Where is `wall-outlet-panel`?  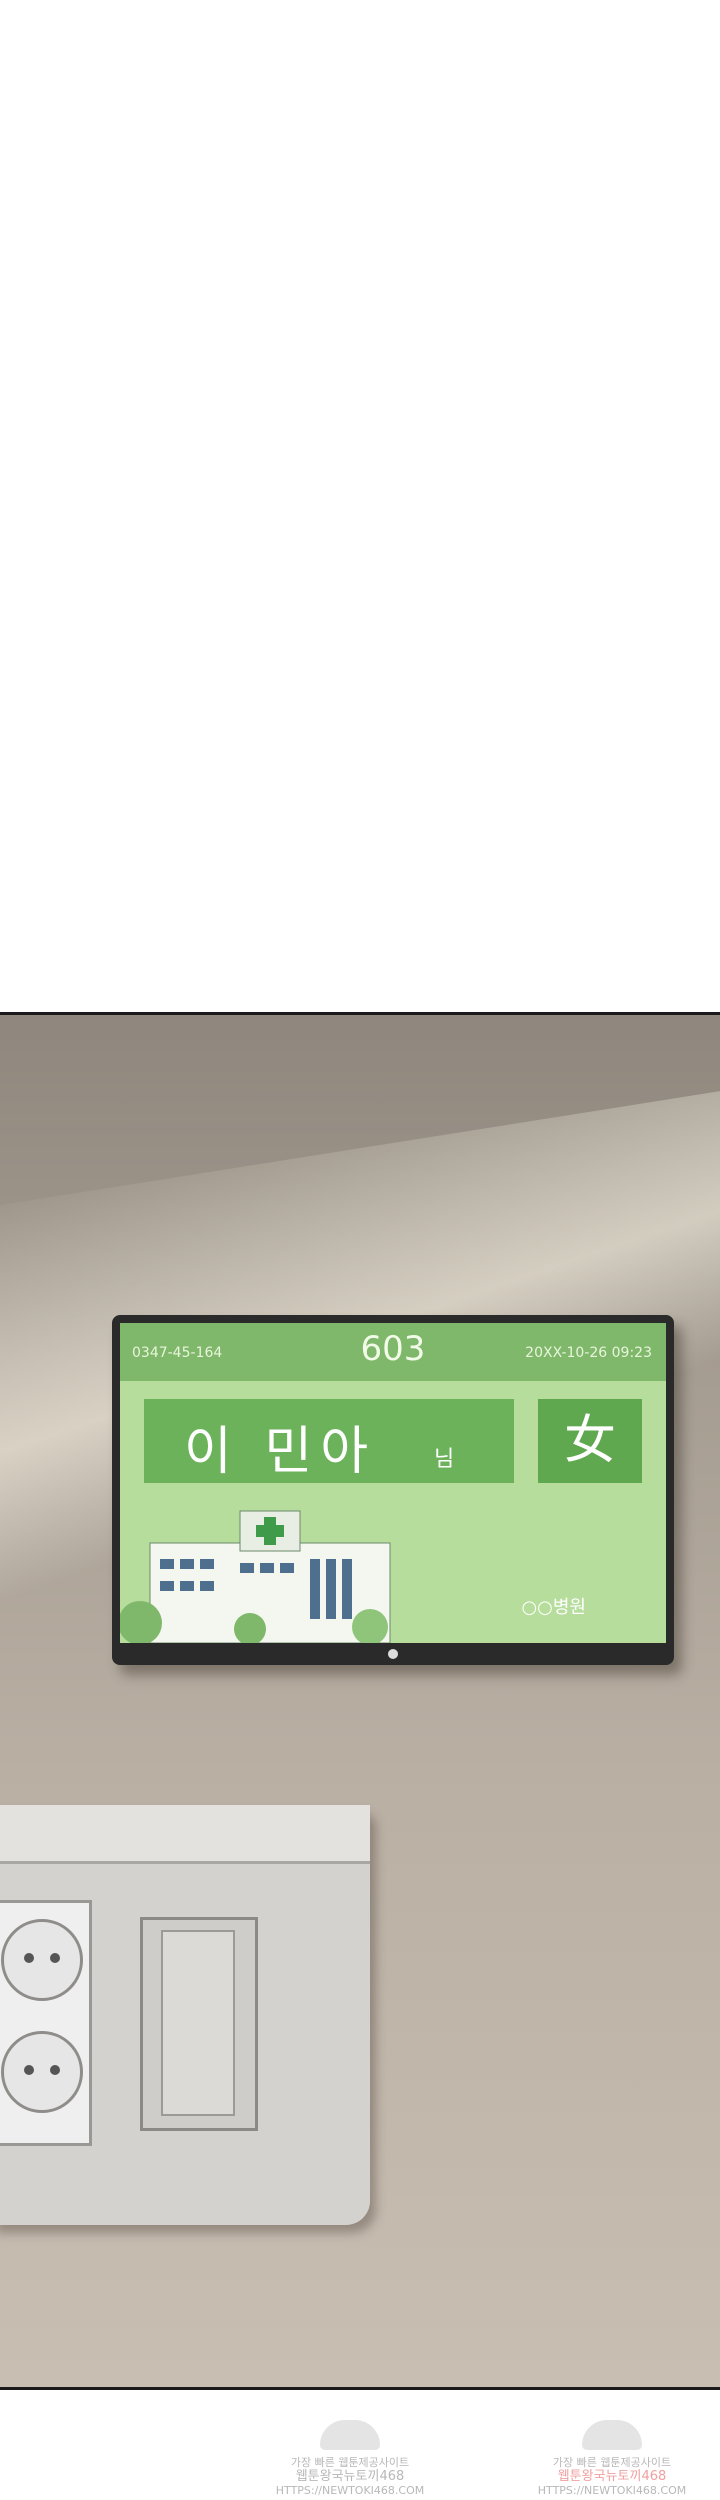
wall-outlet-panel is located at coordinates (185, 2015).